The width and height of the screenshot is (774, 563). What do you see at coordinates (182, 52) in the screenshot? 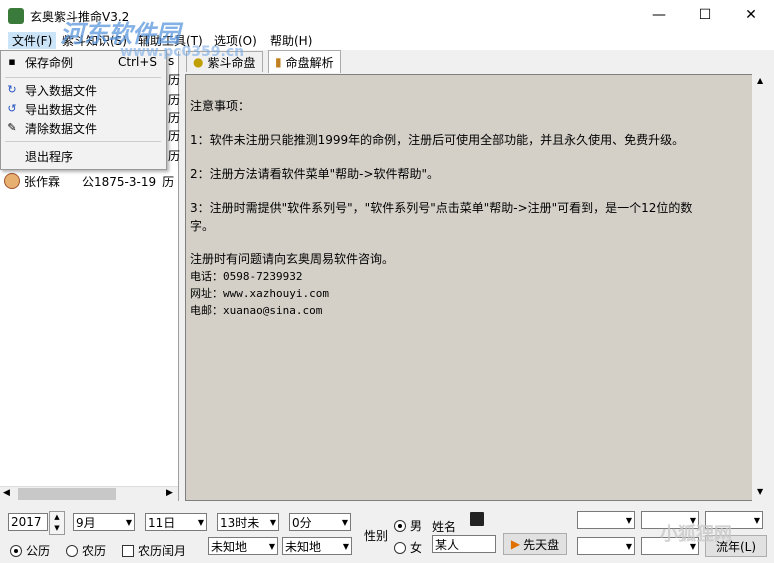
I see `watermark-url: www.pc0359.cn` at bounding box center [182, 52].